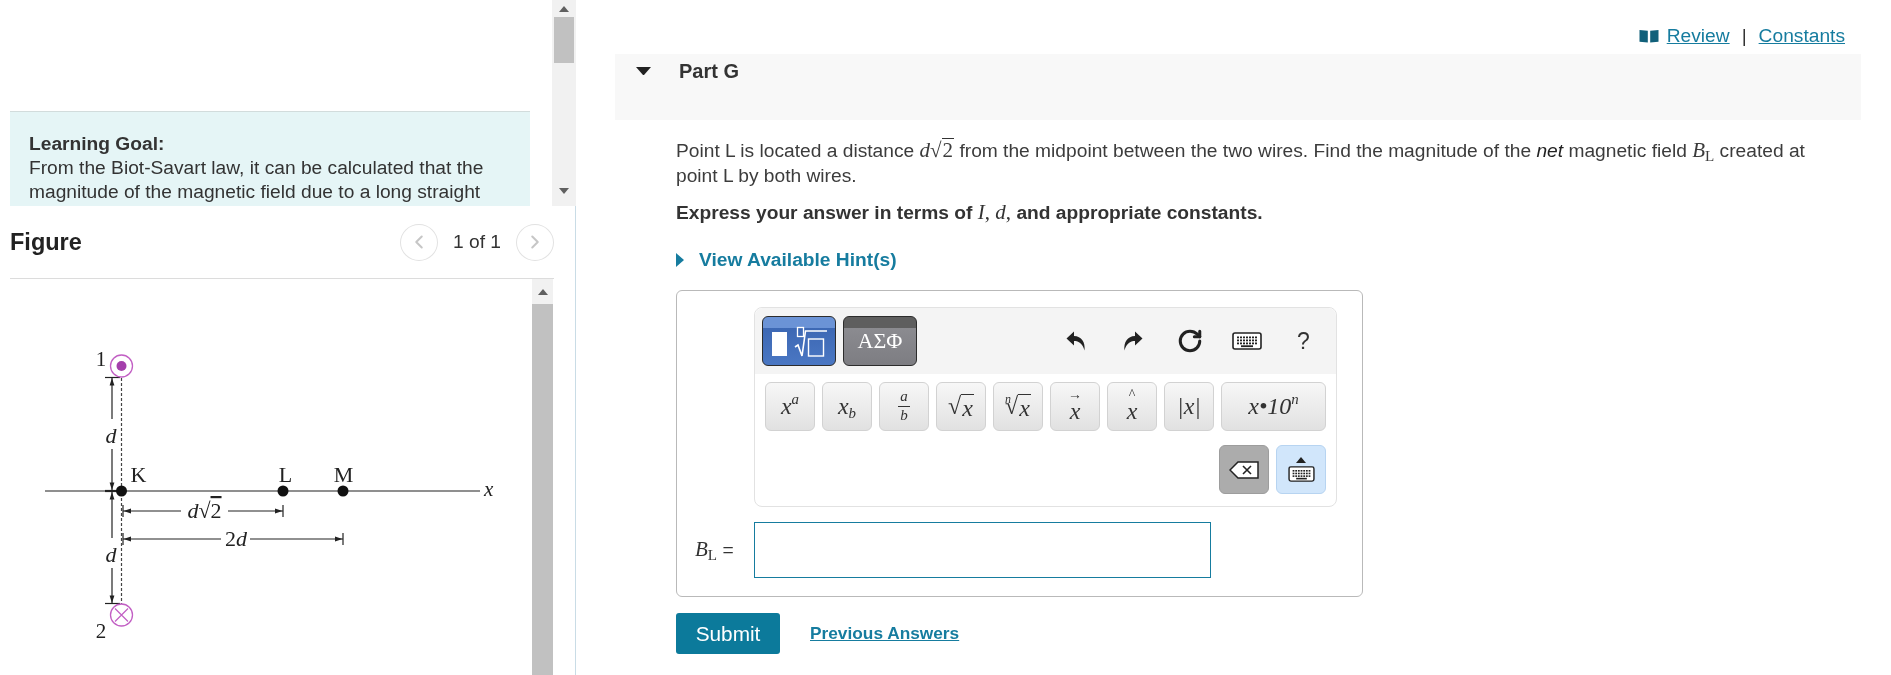  I want to click on templates-button, so click(799, 341).